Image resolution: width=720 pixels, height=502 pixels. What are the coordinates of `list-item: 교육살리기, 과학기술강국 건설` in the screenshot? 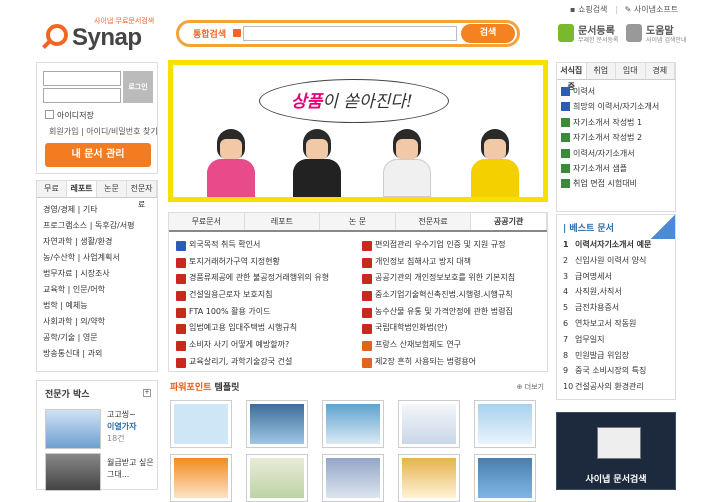 It's located at (268, 362).